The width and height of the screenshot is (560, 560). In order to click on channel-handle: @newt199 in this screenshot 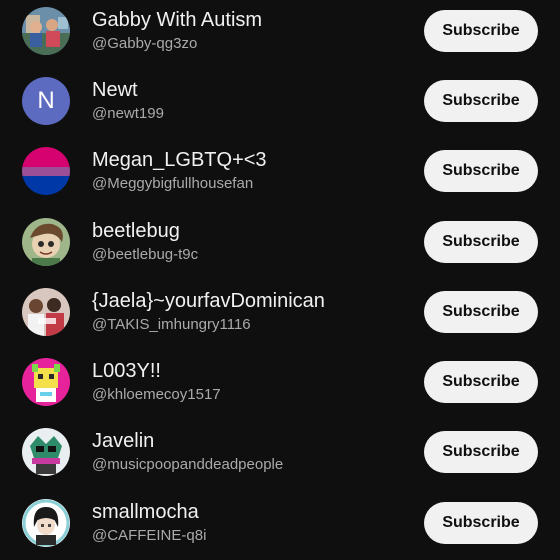, I will do `click(128, 113)`.